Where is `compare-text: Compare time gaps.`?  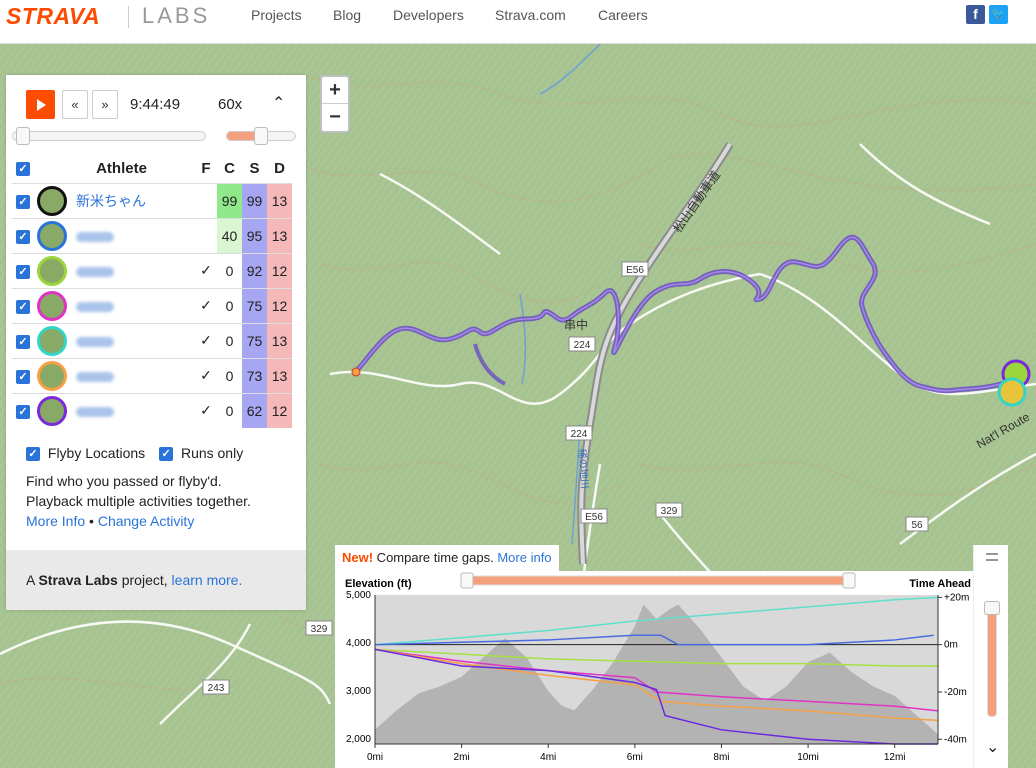 compare-text: Compare time gaps. is located at coordinates (435, 557).